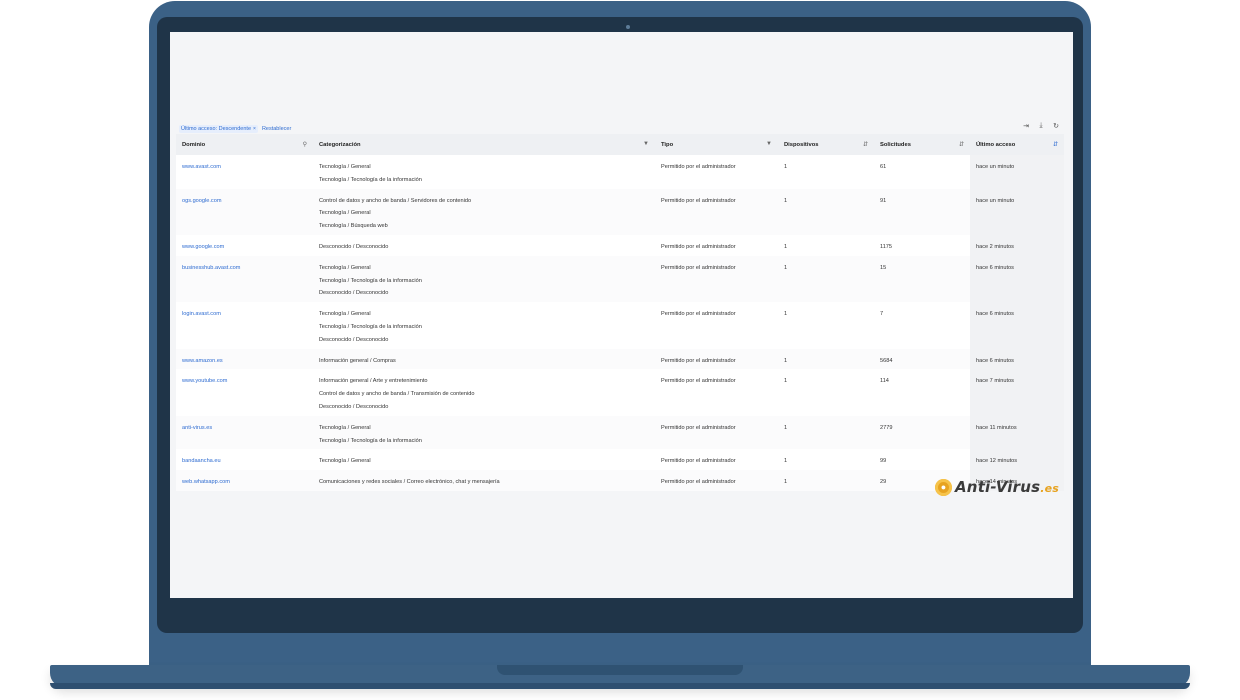 Image resolution: width=1240 pixels, height=700 pixels. I want to click on cell-requests: 15, so click(922, 279).